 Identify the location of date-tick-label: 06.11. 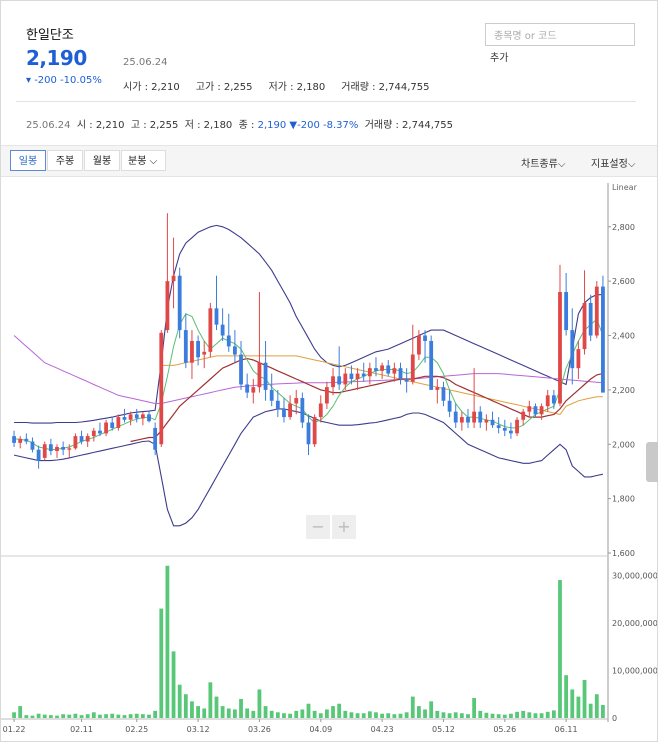
(566, 729).